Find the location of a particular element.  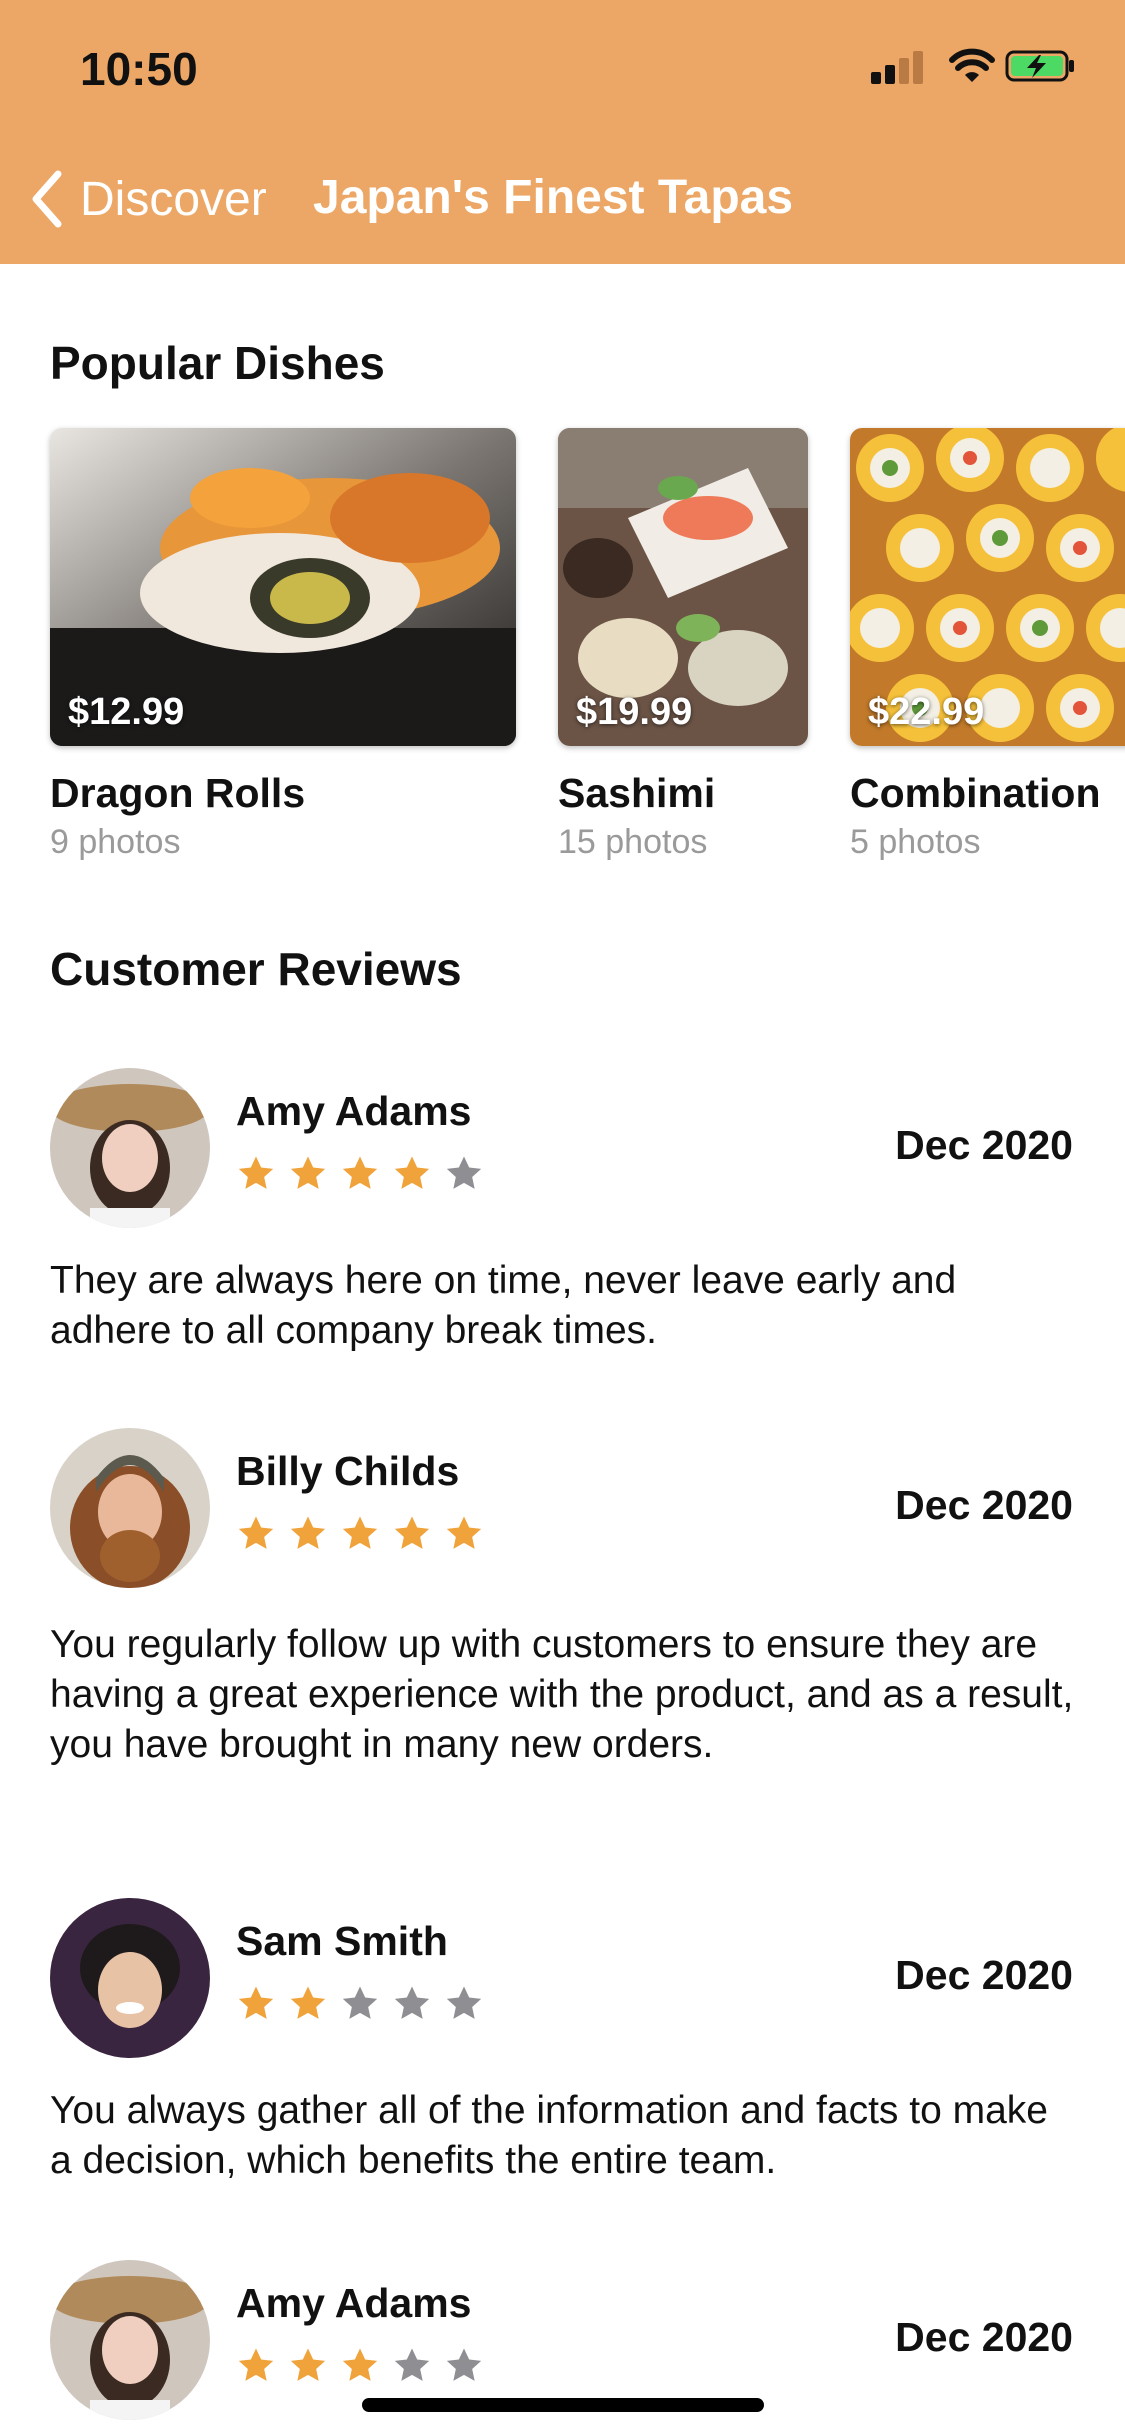

dish-card-dragon-rolls: $12.99 Dragon Rolls 9 photos is located at coordinates (283, 645).